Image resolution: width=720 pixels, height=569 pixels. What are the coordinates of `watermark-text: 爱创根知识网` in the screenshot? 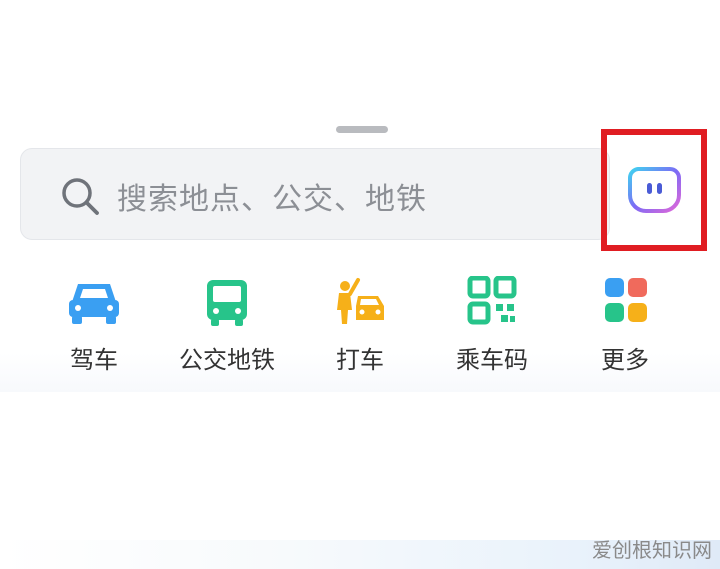 It's located at (652, 550).